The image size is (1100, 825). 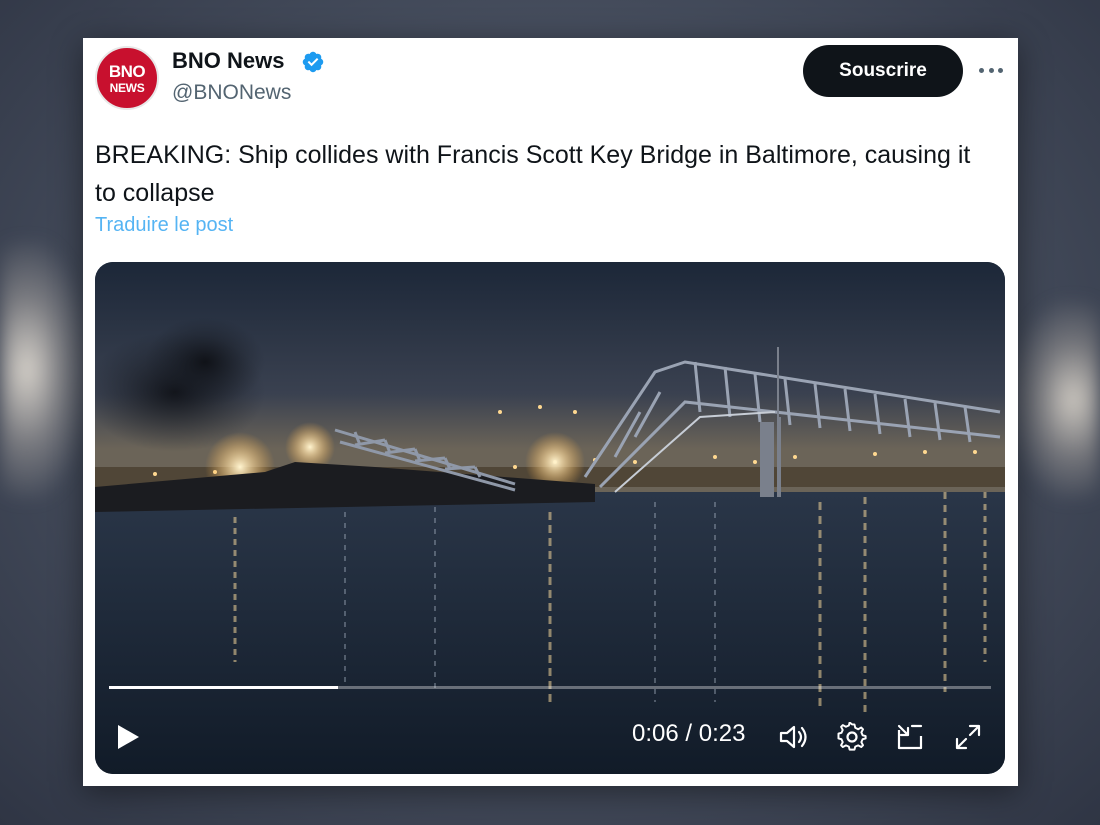 What do you see at coordinates (883, 71) in the screenshot?
I see `follow-button: Souscrire` at bounding box center [883, 71].